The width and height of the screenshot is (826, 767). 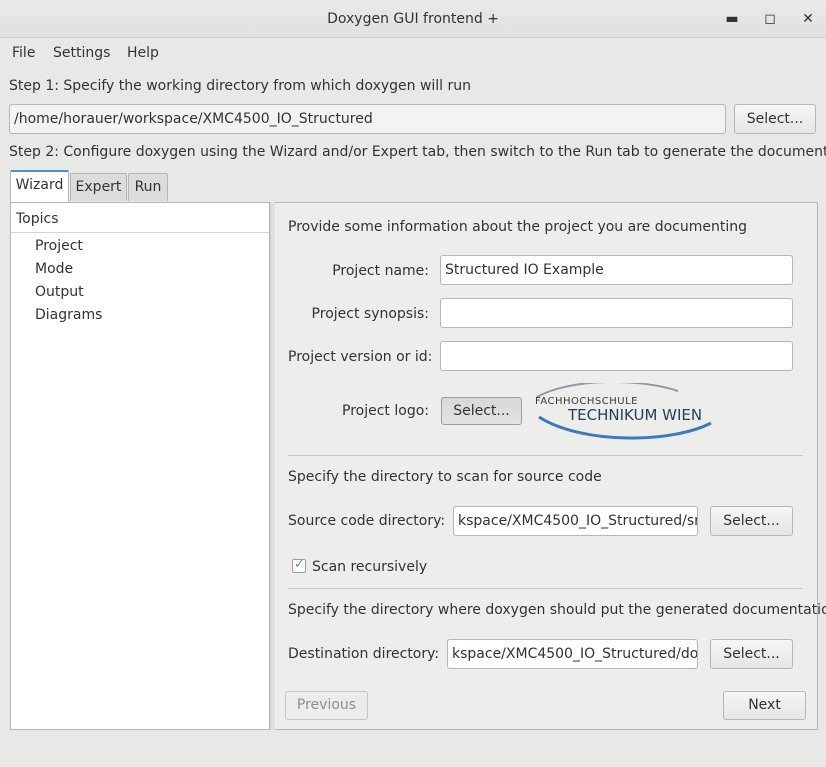 What do you see at coordinates (98, 187) in the screenshot?
I see `tab-expert: Expert` at bounding box center [98, 187].